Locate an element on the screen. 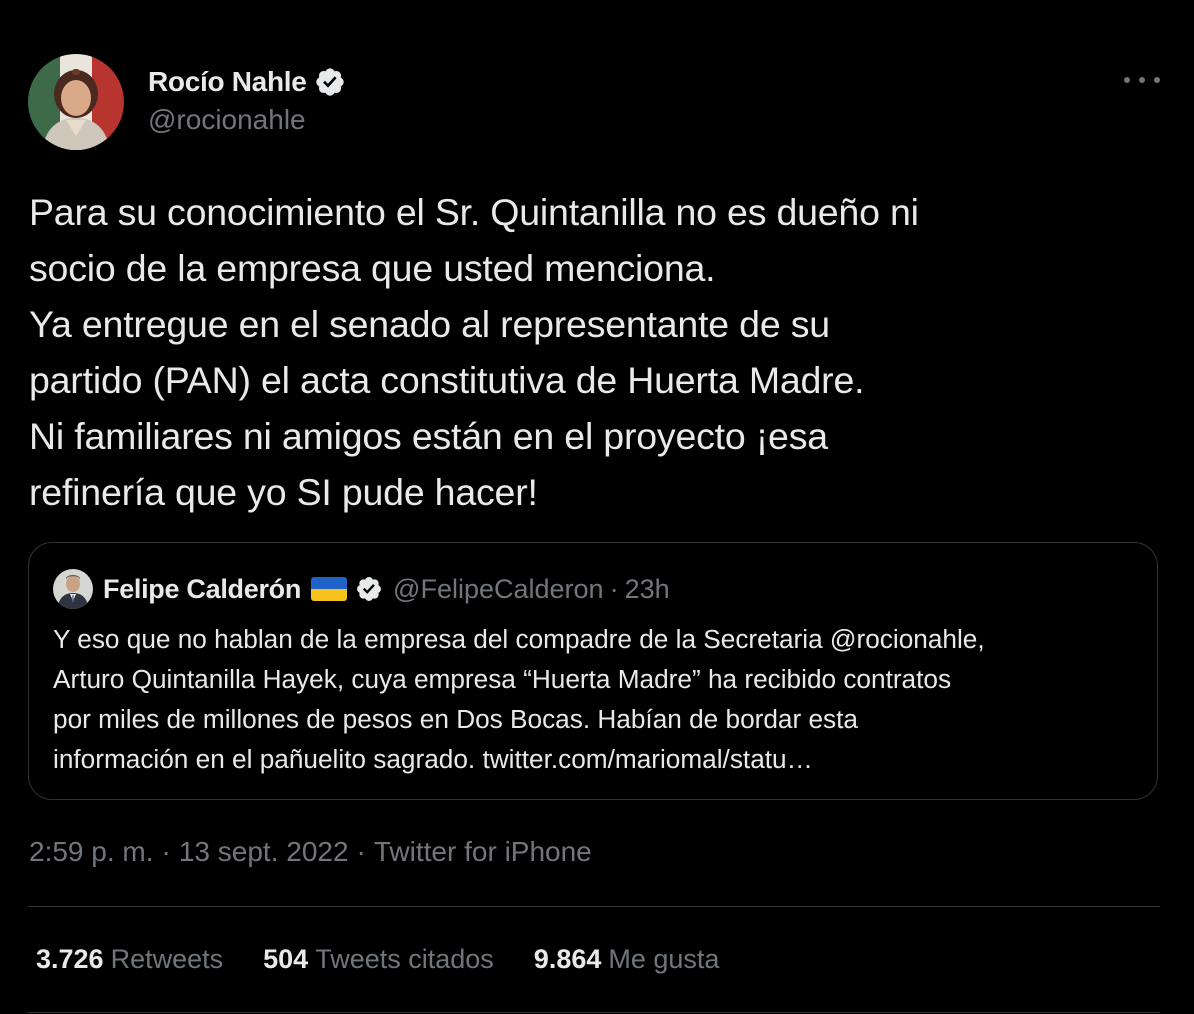  retweets-count: 3.726 is located at coordinates (70, 959).